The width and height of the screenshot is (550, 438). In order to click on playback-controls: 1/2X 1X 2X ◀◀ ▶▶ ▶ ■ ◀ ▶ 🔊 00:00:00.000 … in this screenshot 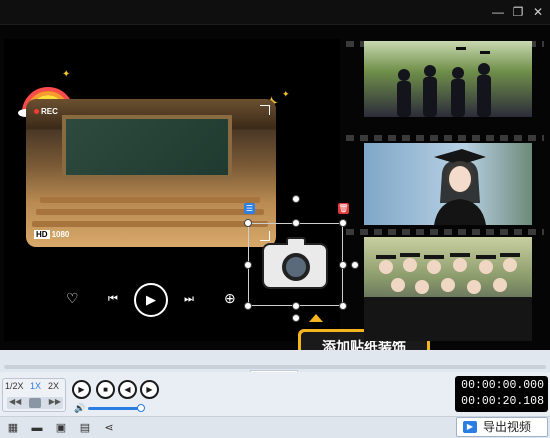, I will do `click(275, 394)`.